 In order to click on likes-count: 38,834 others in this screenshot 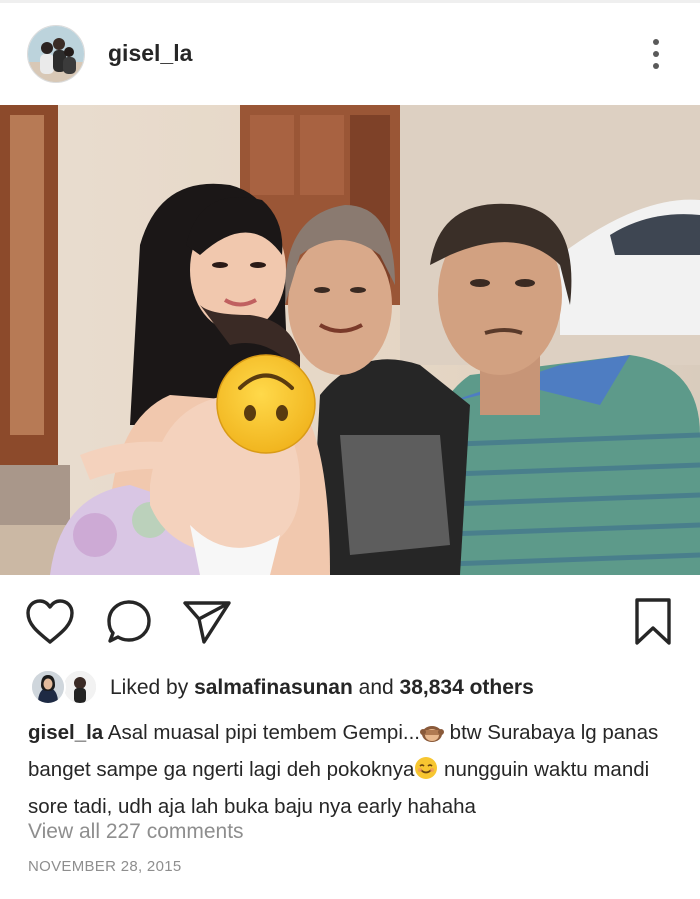, I will do `click(467, 687)`.